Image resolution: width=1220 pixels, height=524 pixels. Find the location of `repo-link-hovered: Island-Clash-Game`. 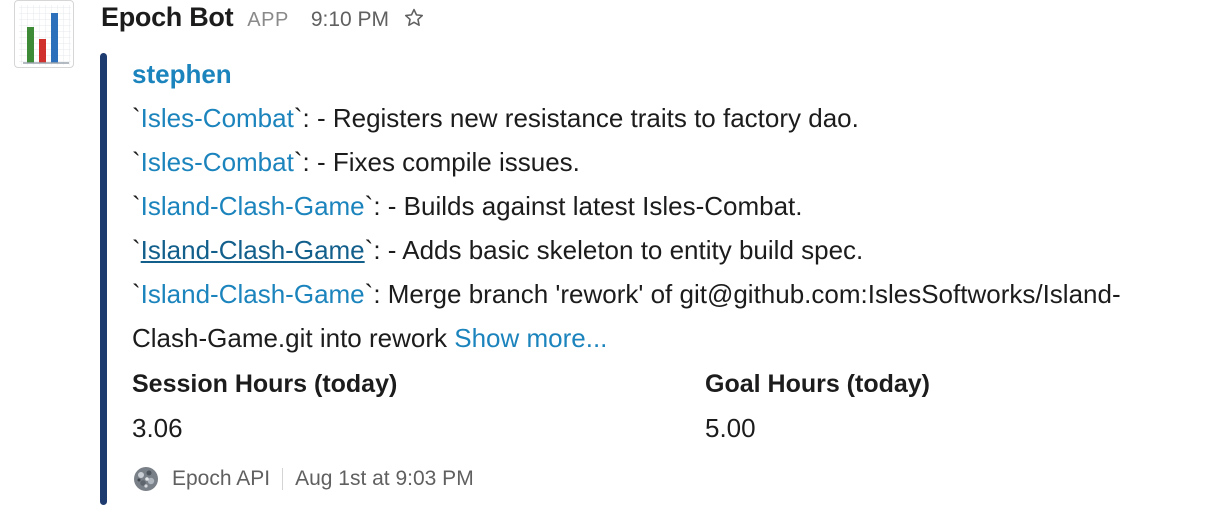

repo-link-hovered: Island-Clash-Game is located at coordinates (253, 250).